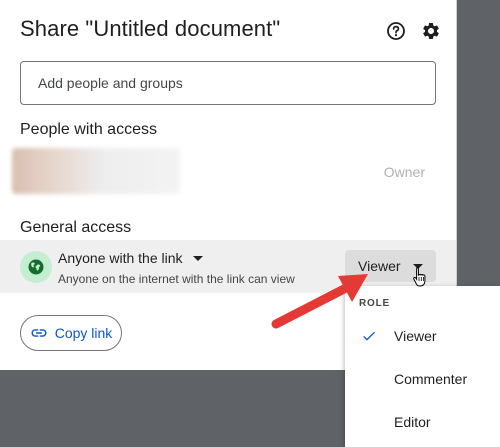  Describe the element at coordinates (96, 171) in the screenshot. I see `blurred-user-info` at that location.